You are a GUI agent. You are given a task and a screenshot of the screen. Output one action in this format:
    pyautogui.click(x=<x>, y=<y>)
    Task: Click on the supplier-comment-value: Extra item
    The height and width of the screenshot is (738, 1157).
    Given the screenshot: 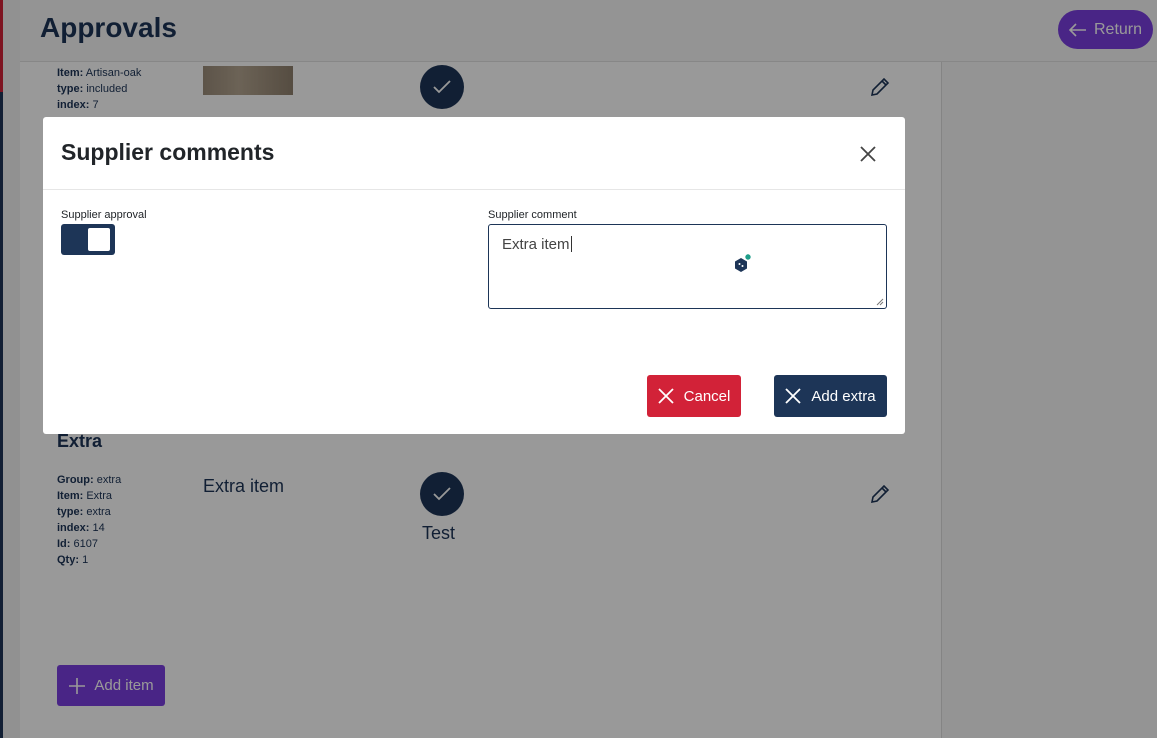 What is the action you would take?
    pyautogui.click(x=536, y=244)
    